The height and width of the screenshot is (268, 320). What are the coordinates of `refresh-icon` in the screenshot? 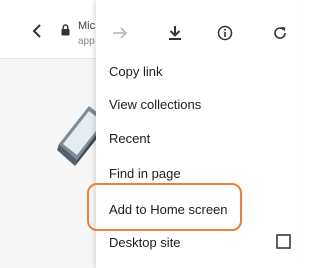 It's located at (280, 32).